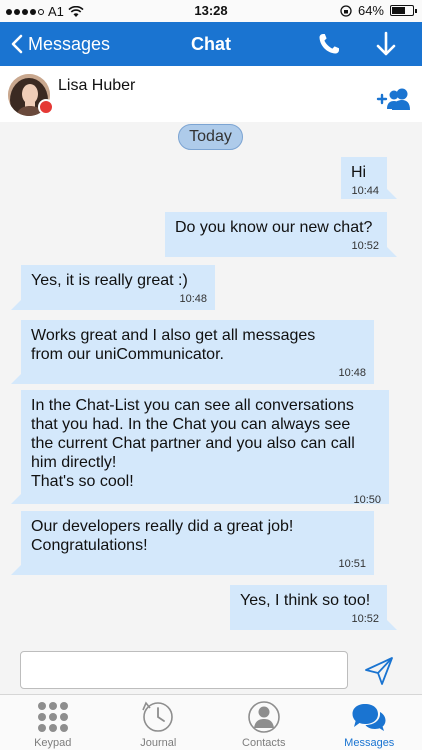  Describe the element at coordinates (329, 44) in the screenshot. I see `phone-call-icon` at that location.